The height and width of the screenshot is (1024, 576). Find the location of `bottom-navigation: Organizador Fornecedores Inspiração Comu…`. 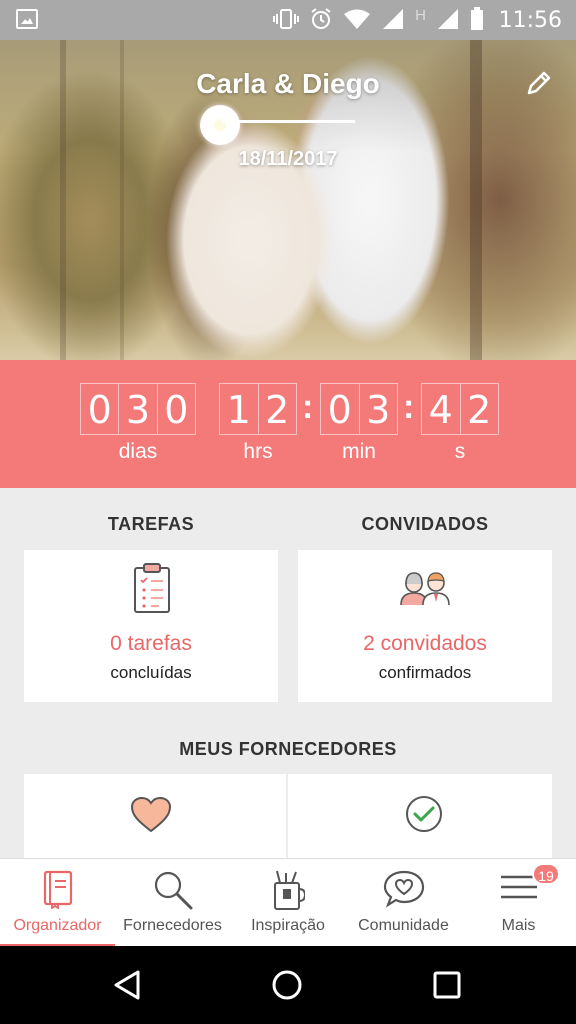

bottom-navigation: Organizador Fornecedores Inspiração Comu… is located at coordinates (288, 902).